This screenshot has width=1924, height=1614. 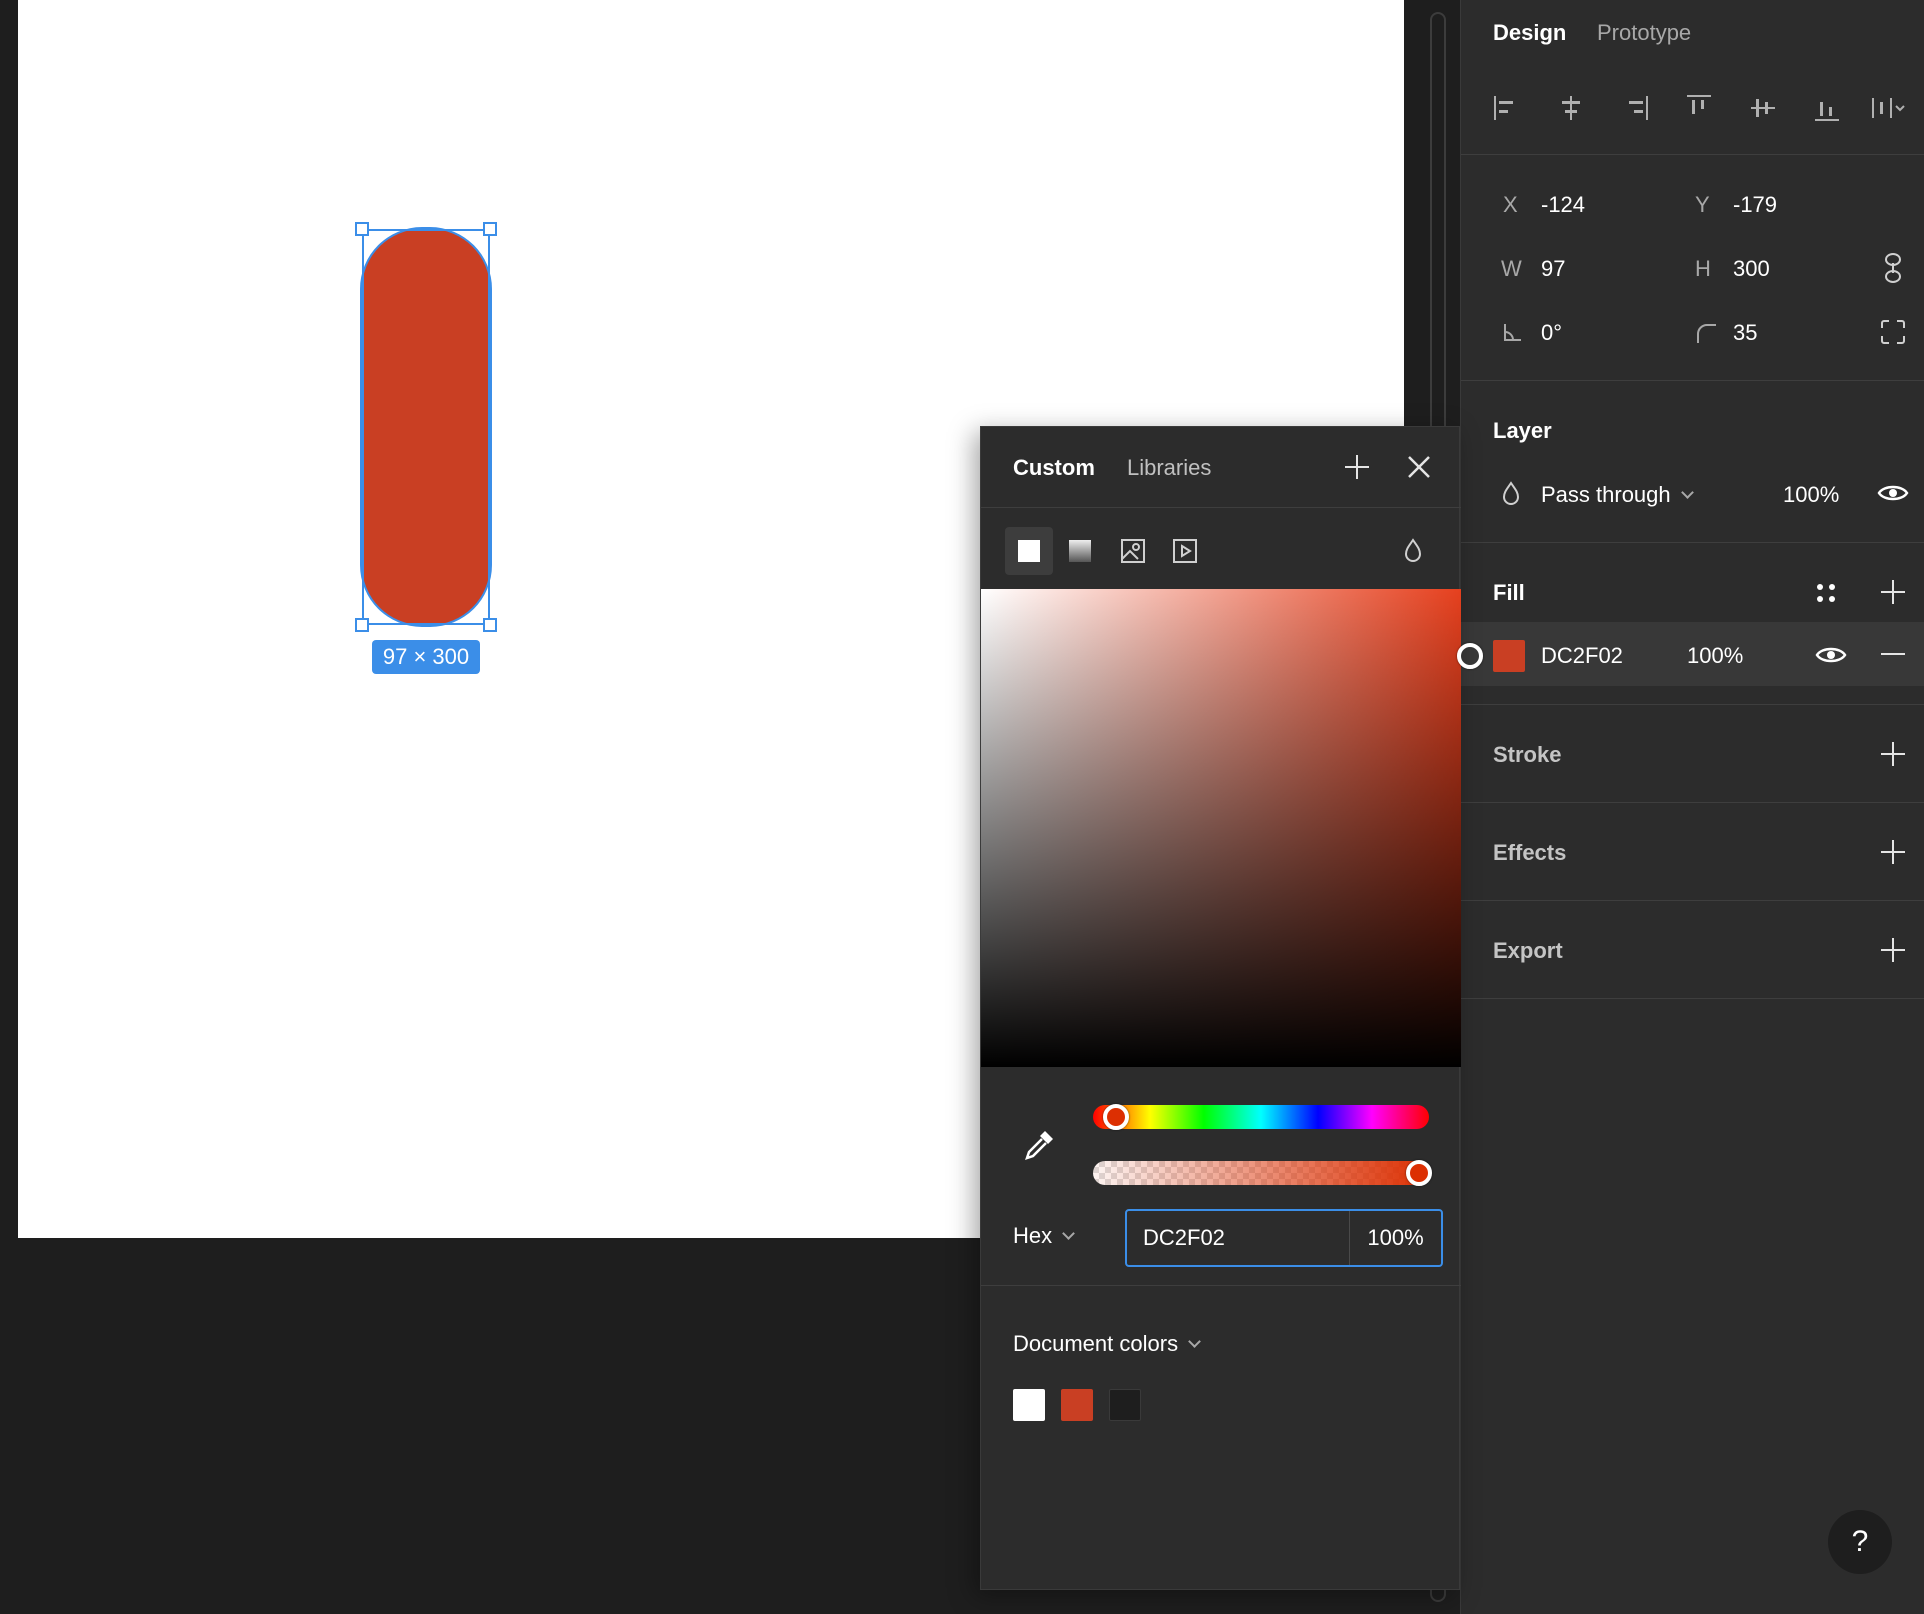 What do you see at coordinates (1553, 269) in the screenshot?
I see `w-field: 97` at bounding box center [1553, 269].